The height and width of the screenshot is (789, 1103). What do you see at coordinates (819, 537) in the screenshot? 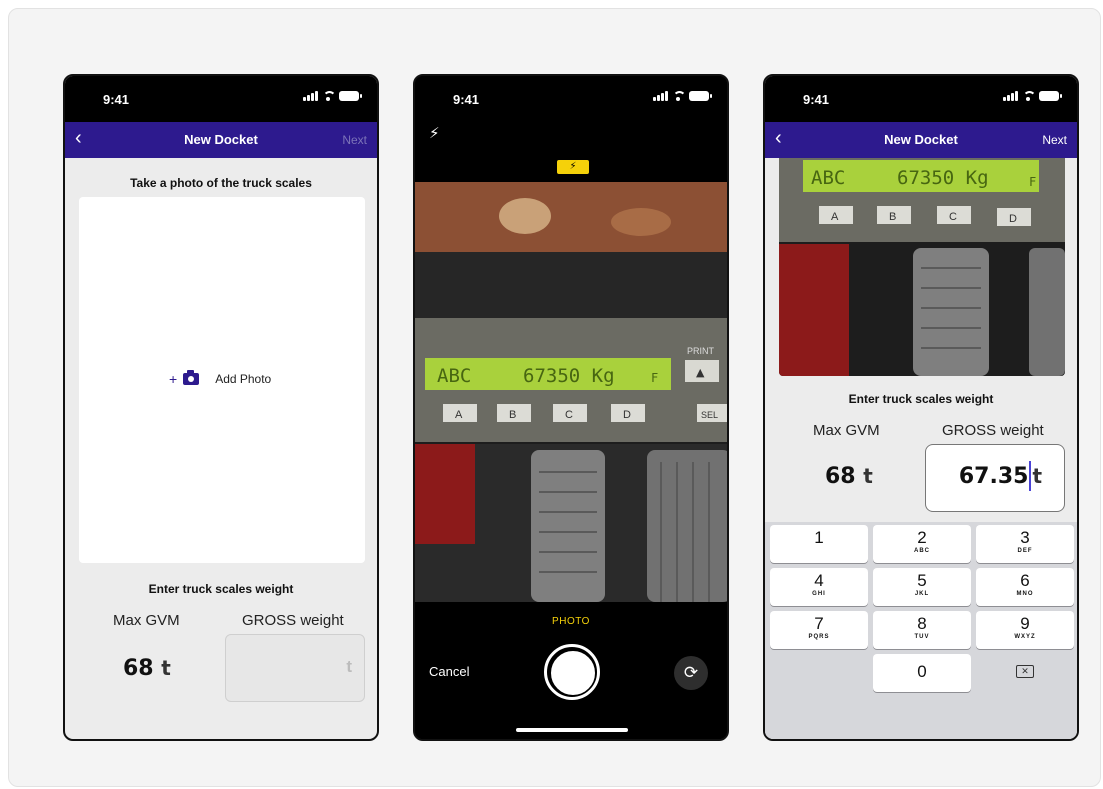
I see `key-number: 1` at bounding box center [819, 537].